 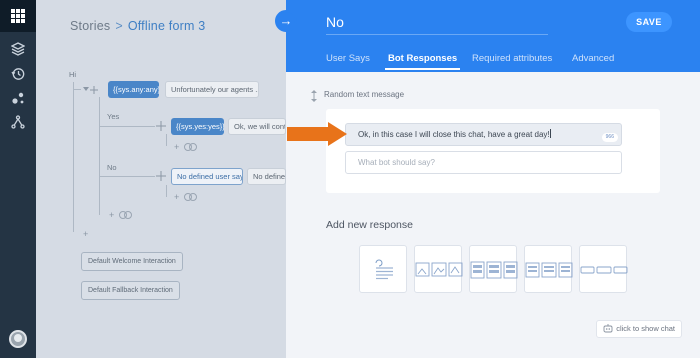 I want to click on text-cursor, so click(x=550, y=133).